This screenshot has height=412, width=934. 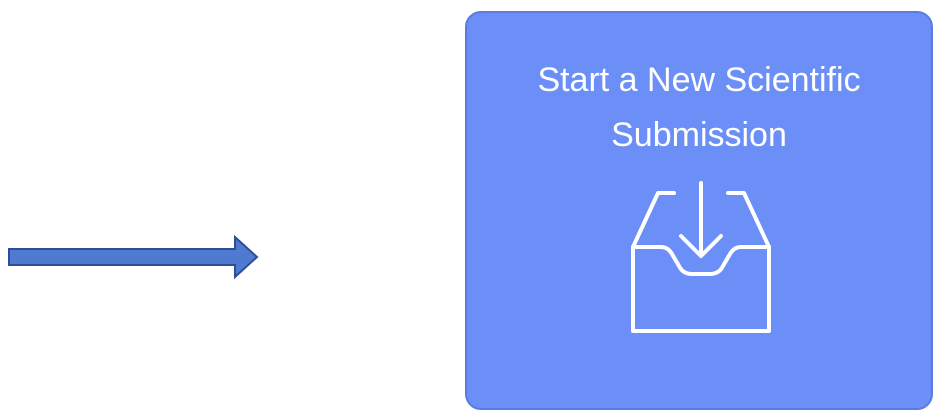 I want to click on arrow-shape, so click(x=133, y=257).